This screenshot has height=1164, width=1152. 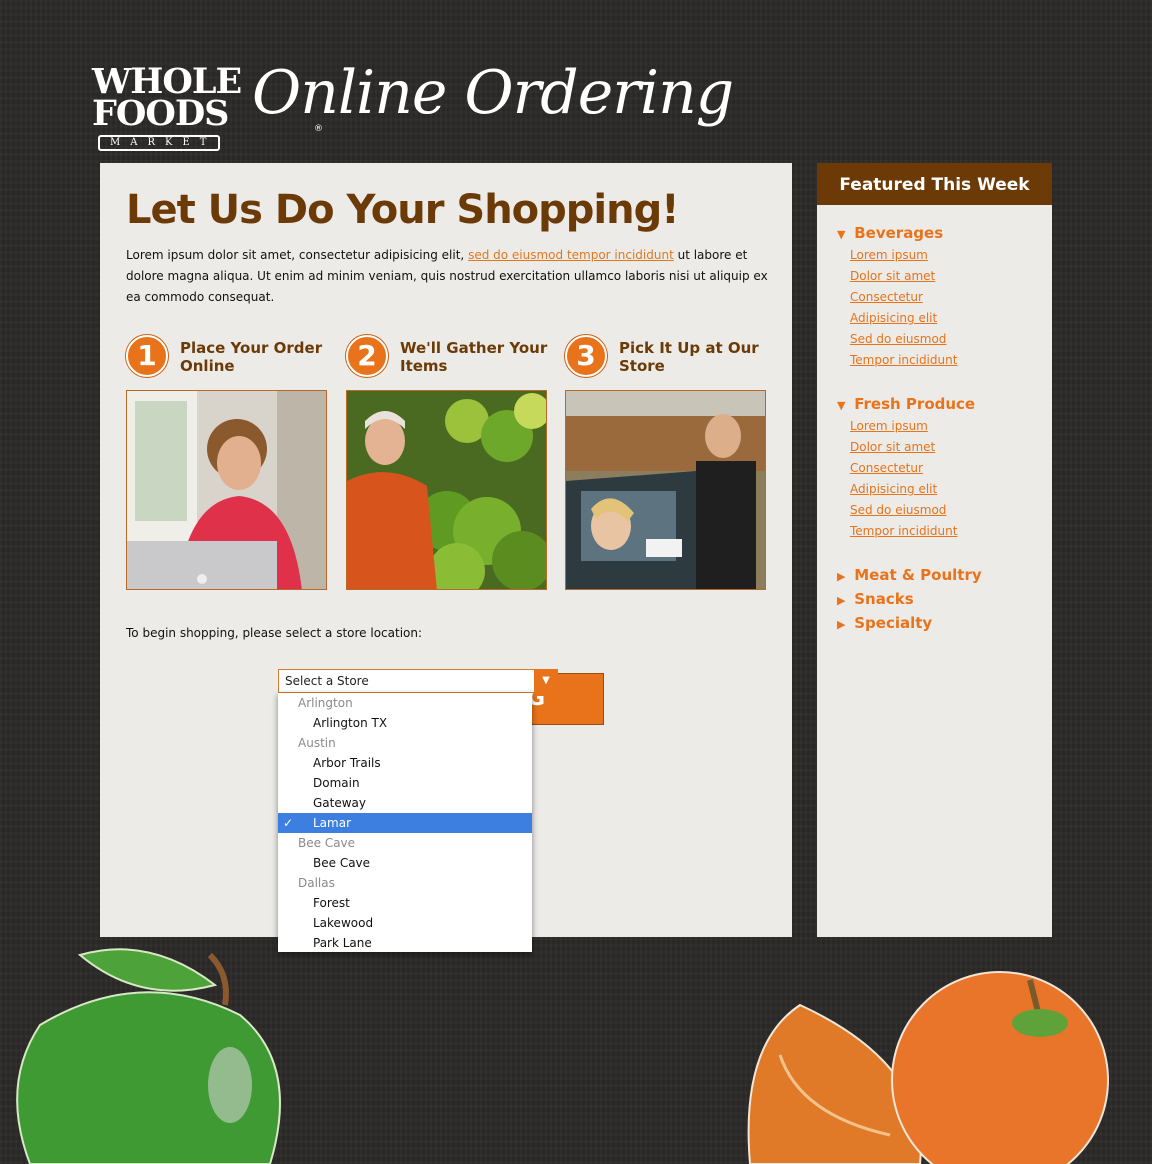 I want to click on dropdown-option-label: Lamar, so click(x=332, y=823).